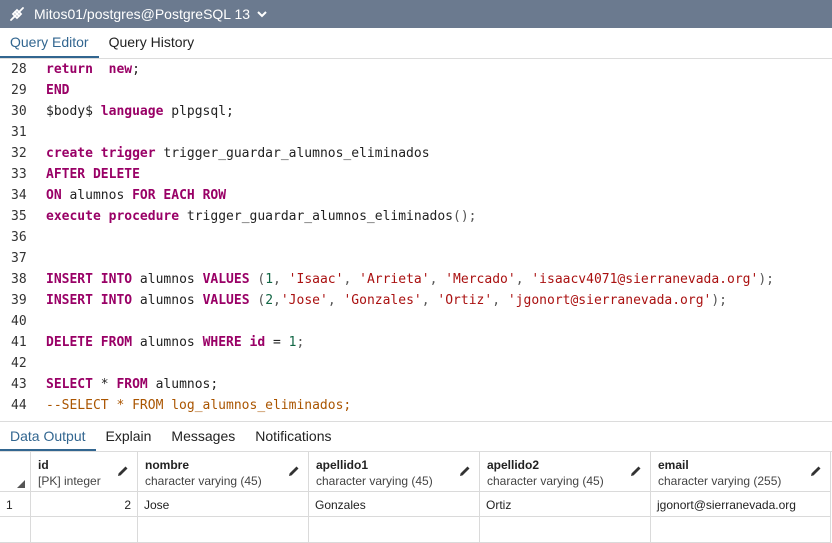 This screenshot has height=543, width=832. I want to click on table-cell: Ortiz, so click(565, 504).